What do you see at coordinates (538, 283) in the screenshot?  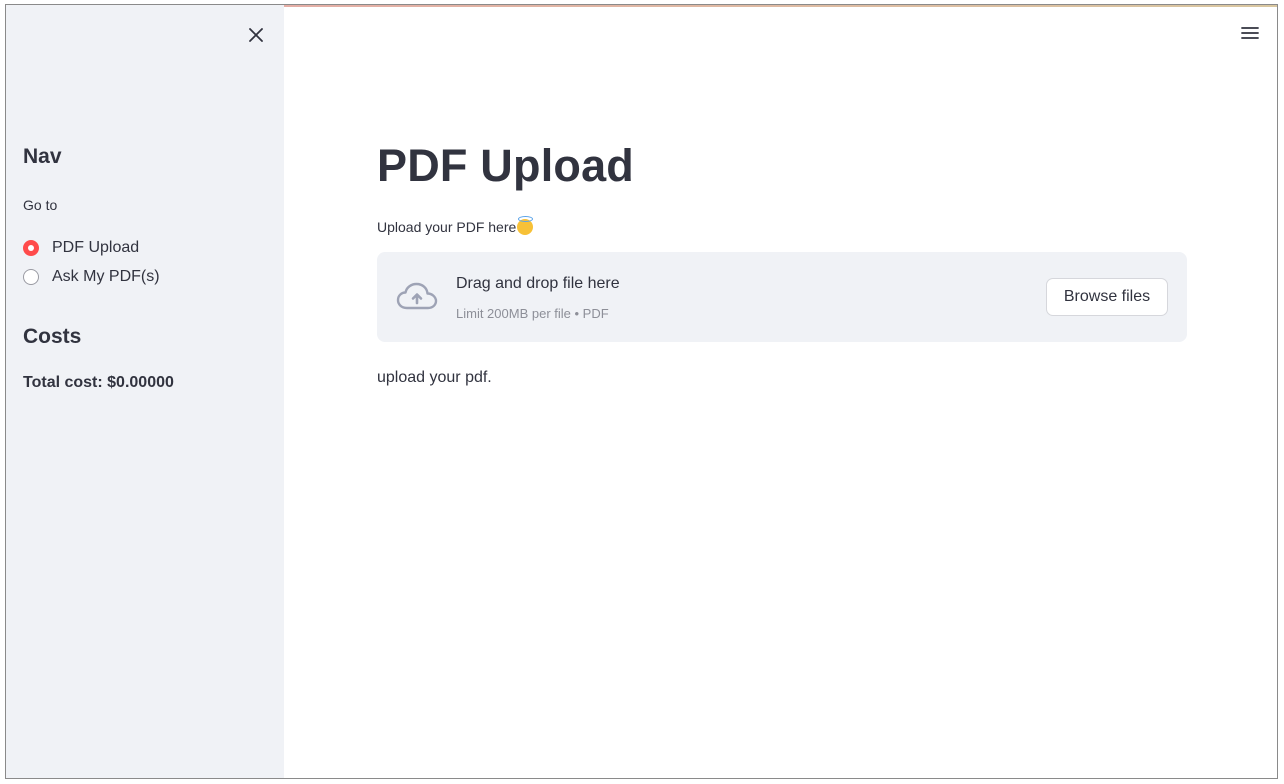 I see `dropzone-title: Drag and drop file here` at bounding box center [538, 283].